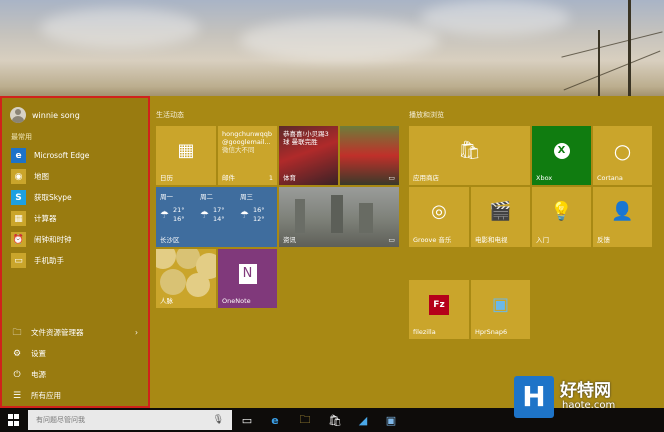 This screenshot has width=664, height=432. What do you see at coordinates (45, 218) in the screenshot?
I see `start-app-label: 计算器` at bounding box center [45, 218].